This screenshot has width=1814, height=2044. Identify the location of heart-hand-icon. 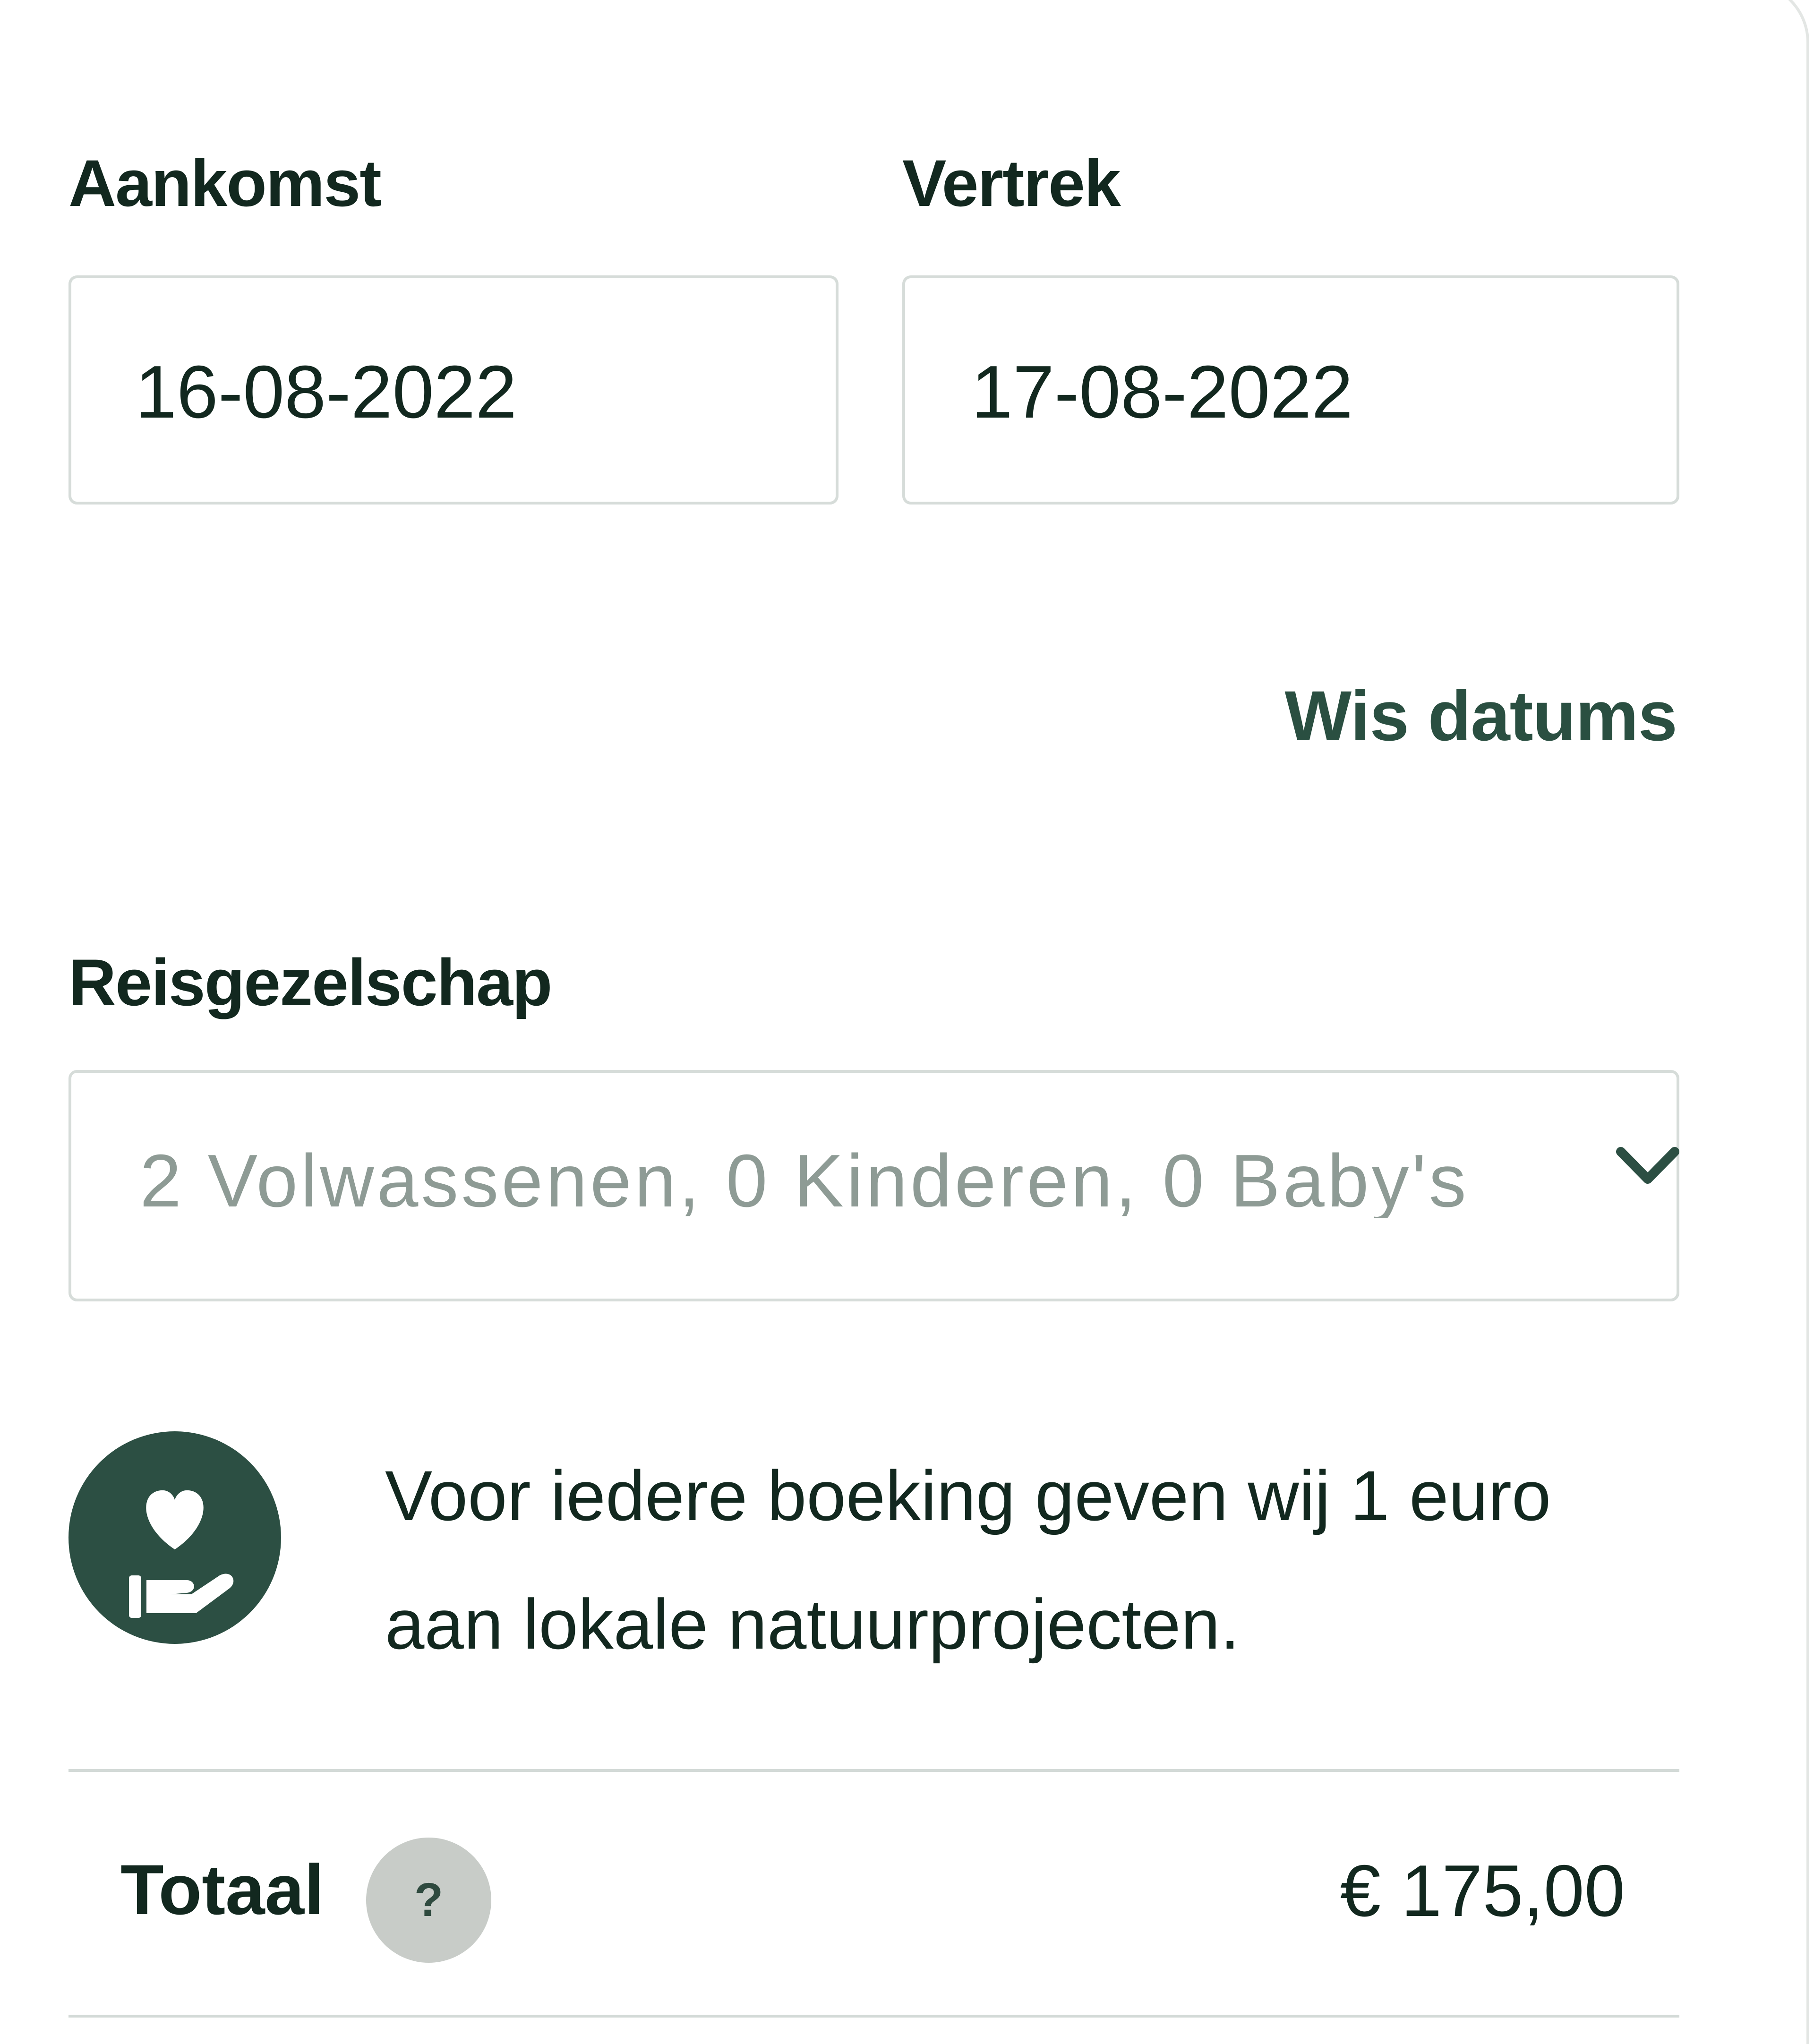
(175, 1537).